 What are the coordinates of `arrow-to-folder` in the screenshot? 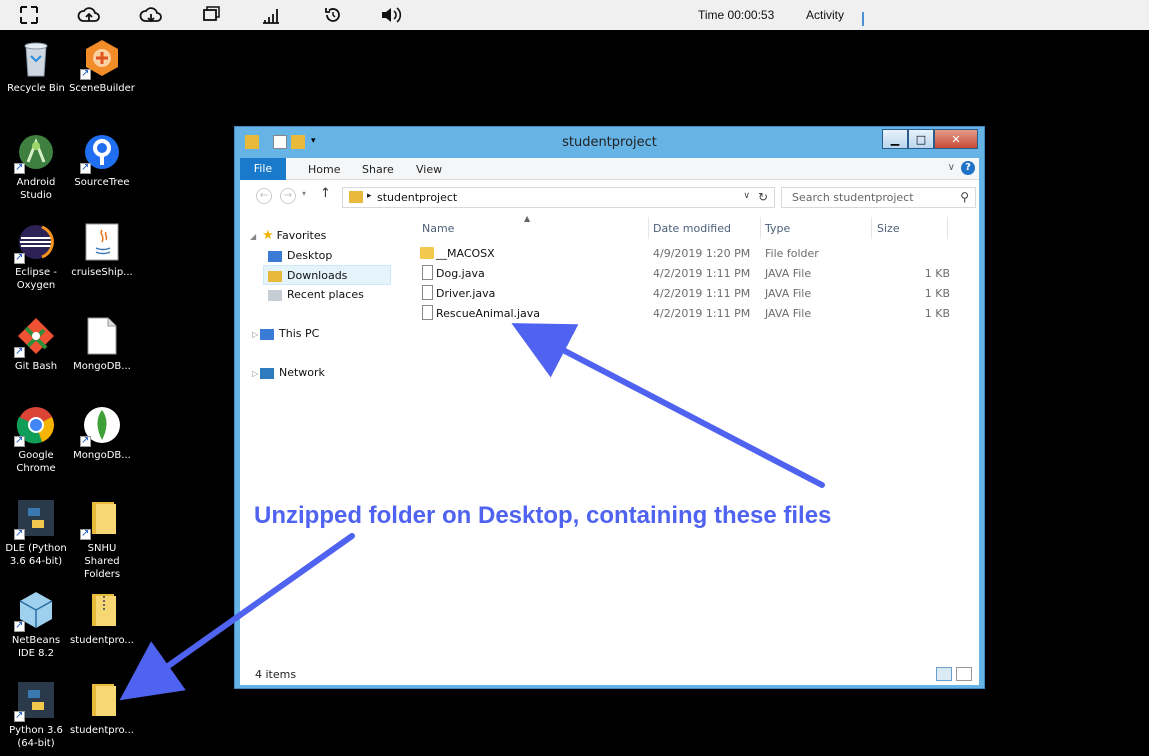 It's located at (237, 617).